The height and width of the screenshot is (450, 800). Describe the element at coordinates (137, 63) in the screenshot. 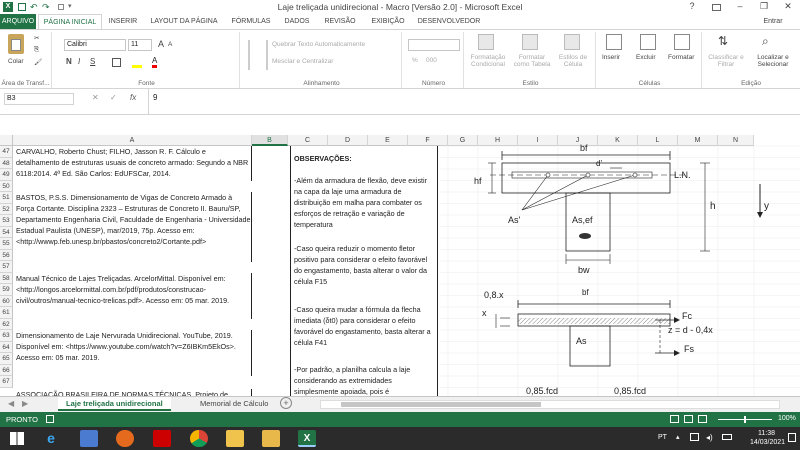

I see `fill-color-icon` at that location.